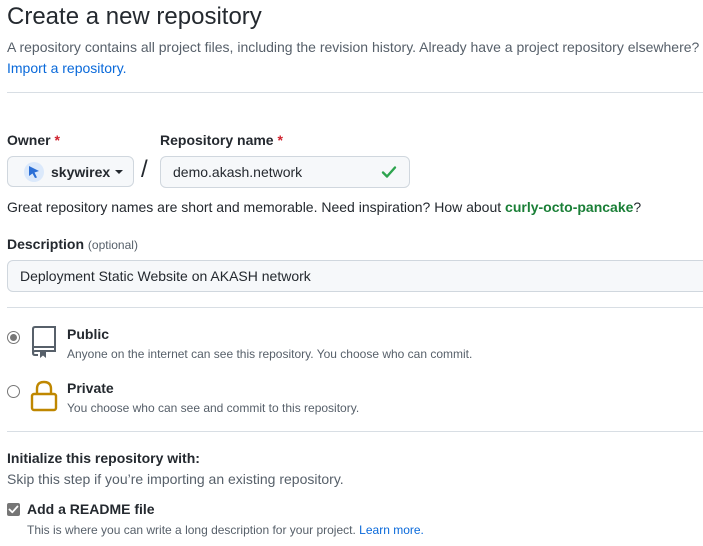 The height and width of the screenshot is (546, 703). I want to click on private-title: Private, so click(90, 388).